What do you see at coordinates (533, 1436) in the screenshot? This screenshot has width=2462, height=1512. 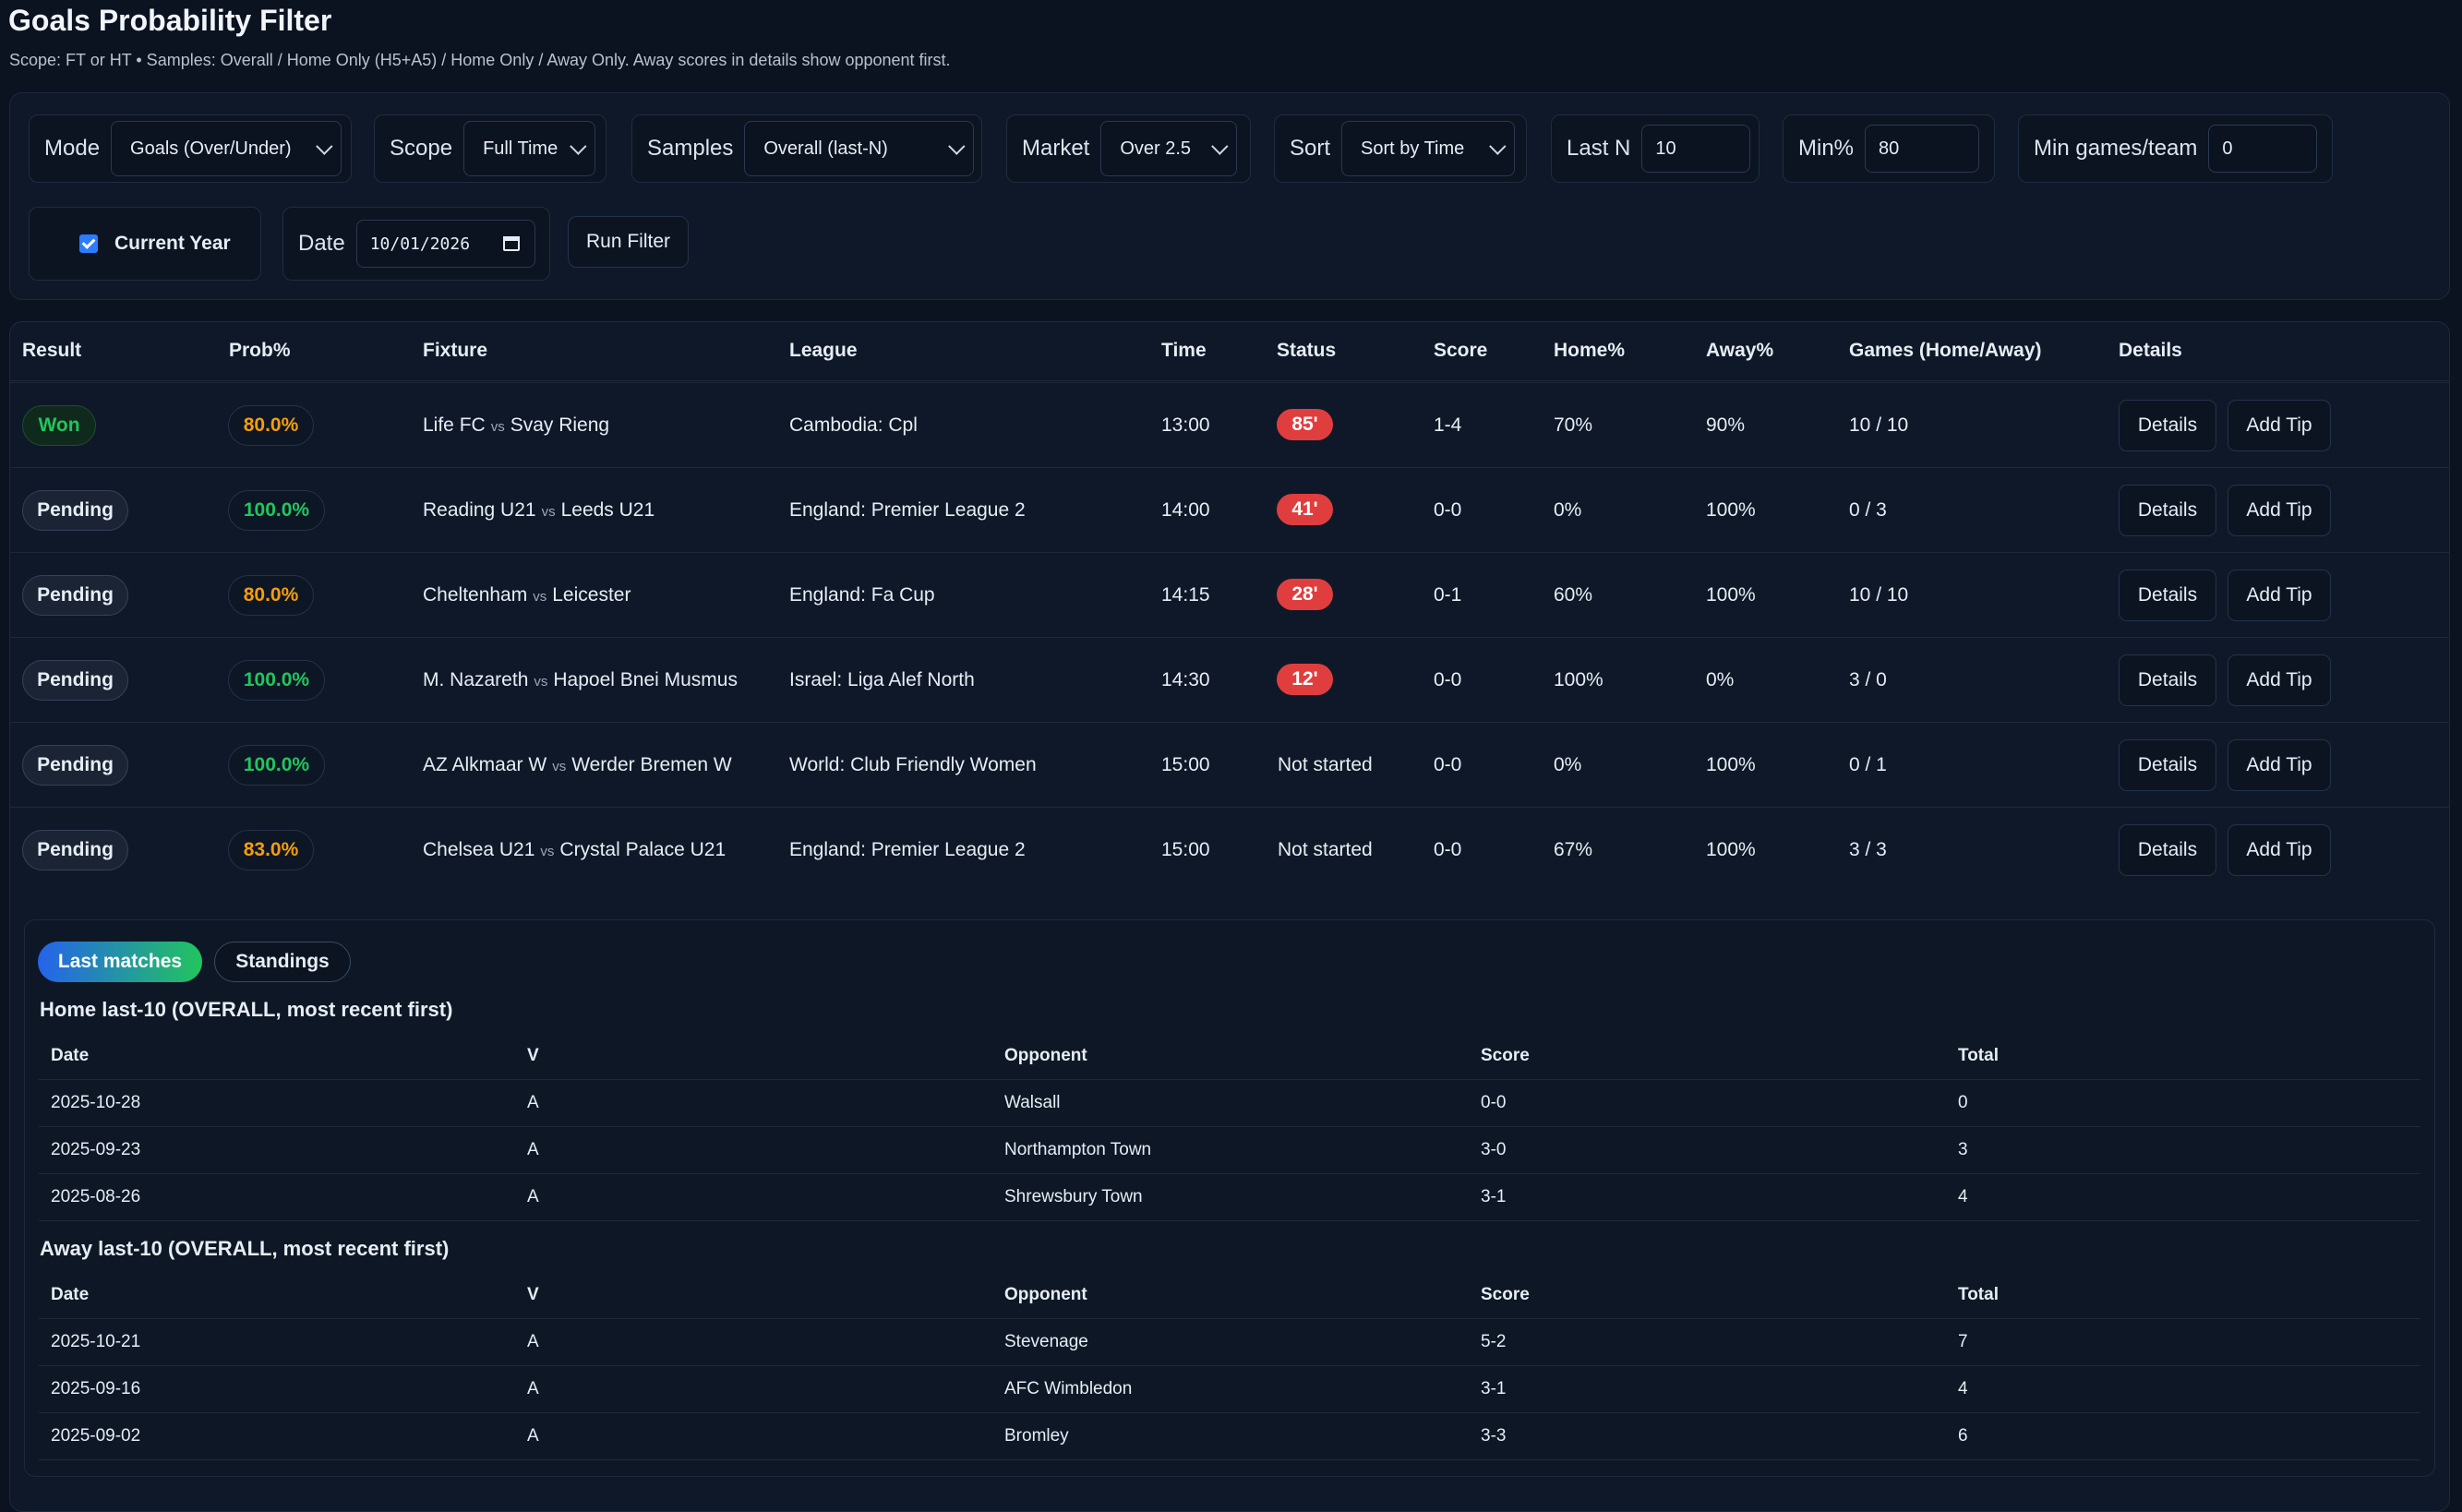 I see `venue: A` at bounding box center [533, 1436].